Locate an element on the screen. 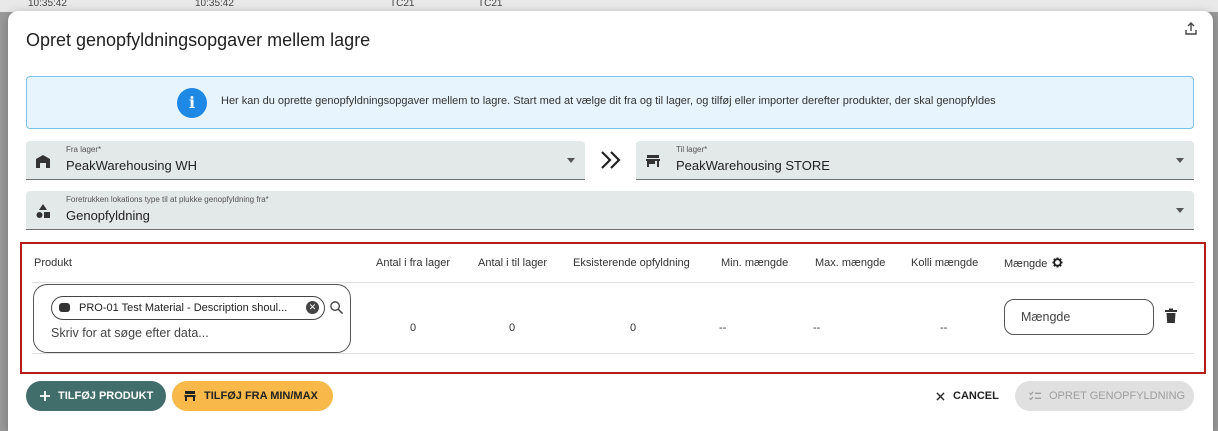 This screenshot has height=431, width=1218. from-warehouse-value: PeakWarehousing WH is located at coordinates (132, 165).